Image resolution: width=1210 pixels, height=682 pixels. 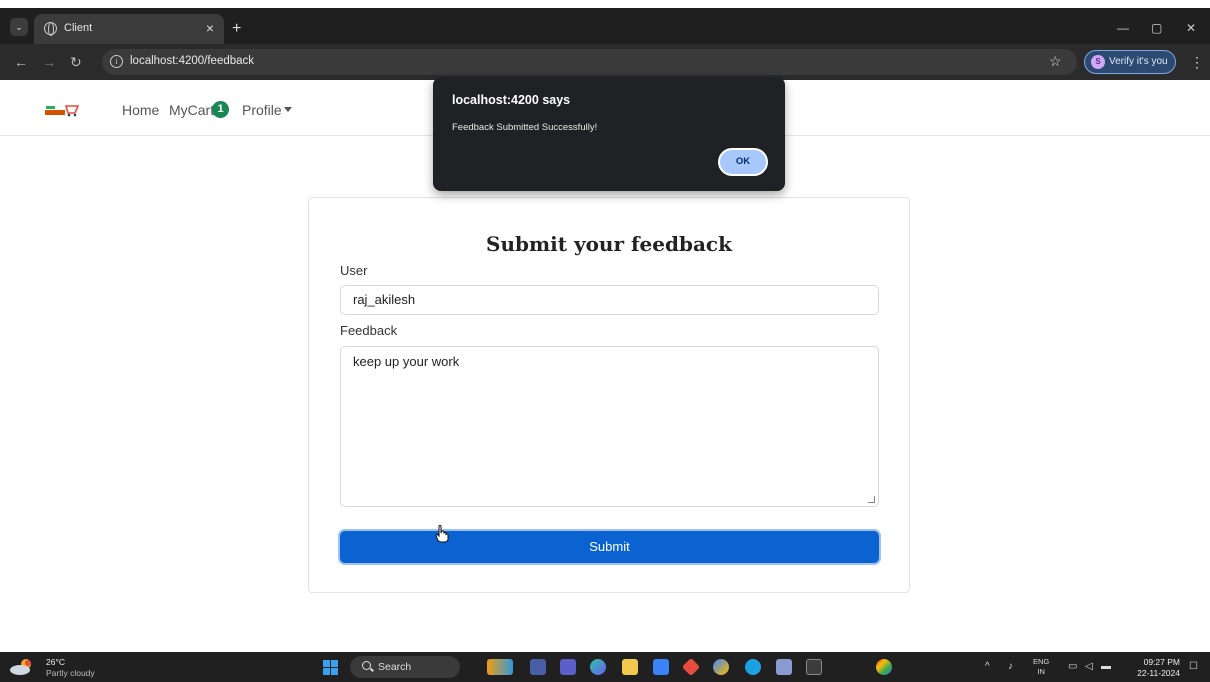 What do you see at coordinates (568, 667) in the screenshot?
I see `teams-icon` at bounding box center [568, 667].